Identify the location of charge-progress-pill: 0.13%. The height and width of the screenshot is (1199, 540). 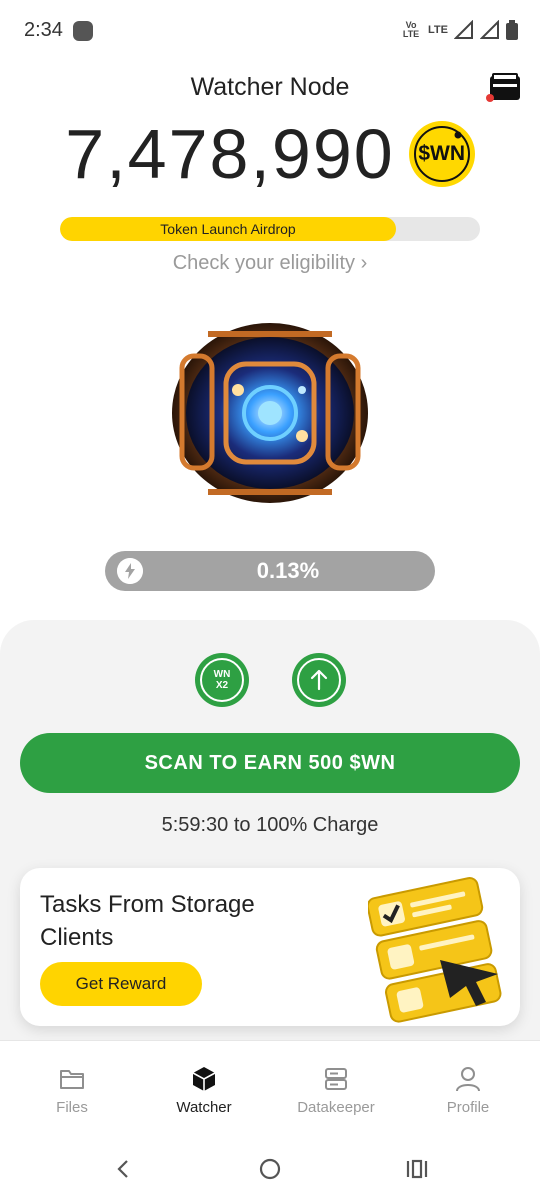
(270, 571).